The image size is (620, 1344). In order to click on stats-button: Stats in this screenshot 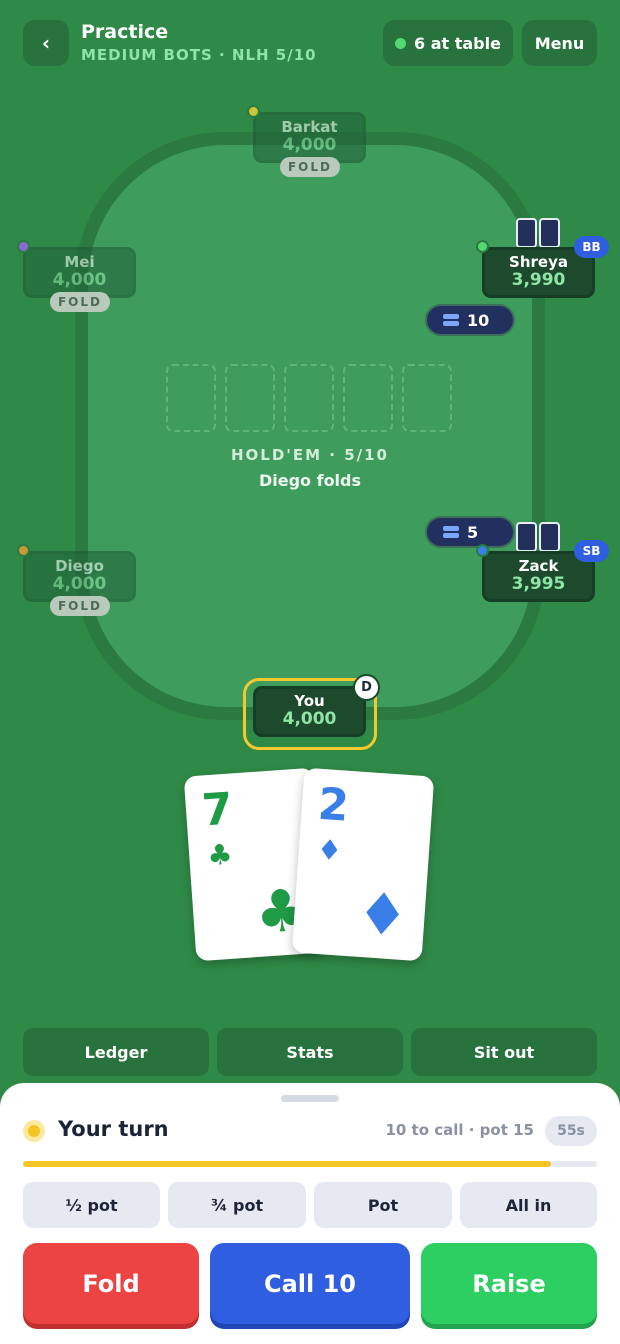, I will do `click(310, 1052)`.